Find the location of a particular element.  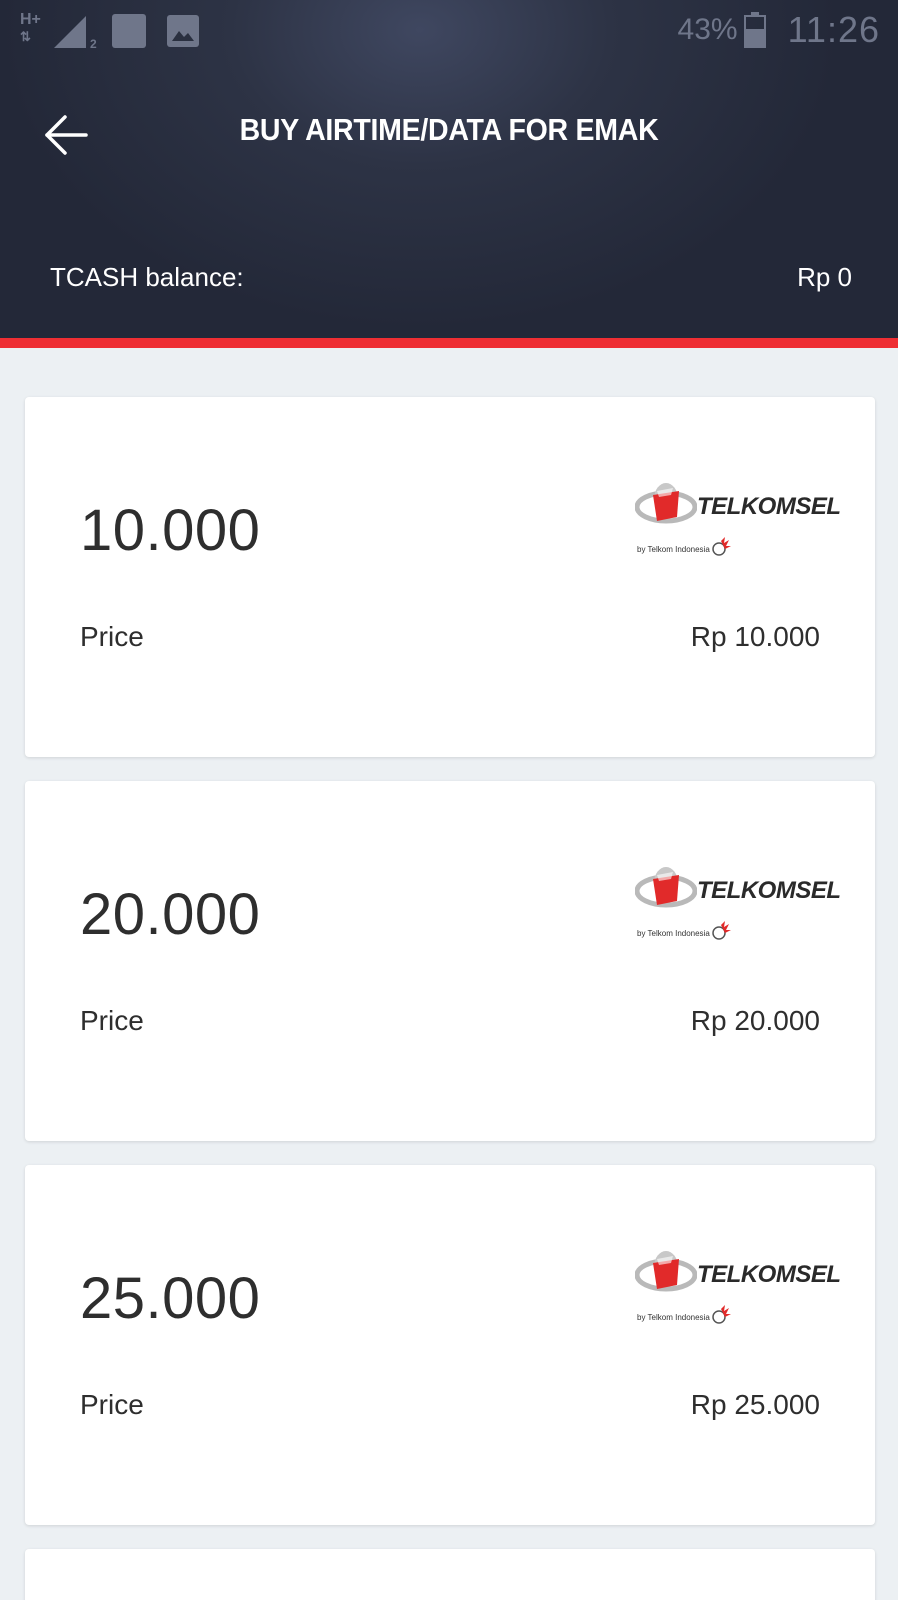

product-amount: 25.000 is located at coordinates (170, 1298).